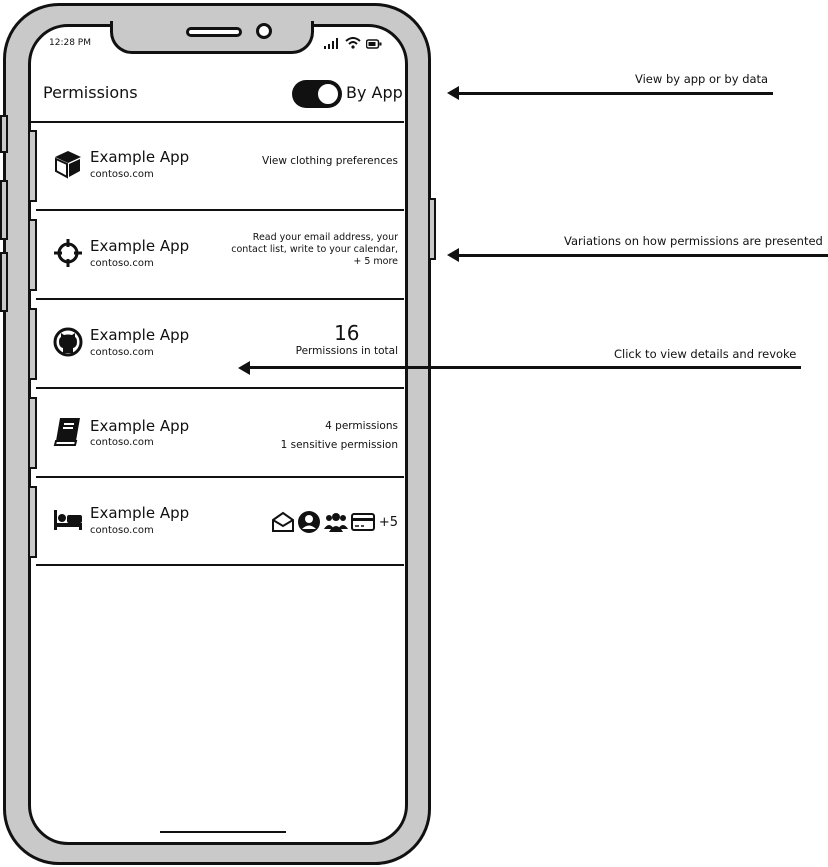 The height and width of the screenshot is (867, 828). I want to click on view-toggle, so click(317, 94).